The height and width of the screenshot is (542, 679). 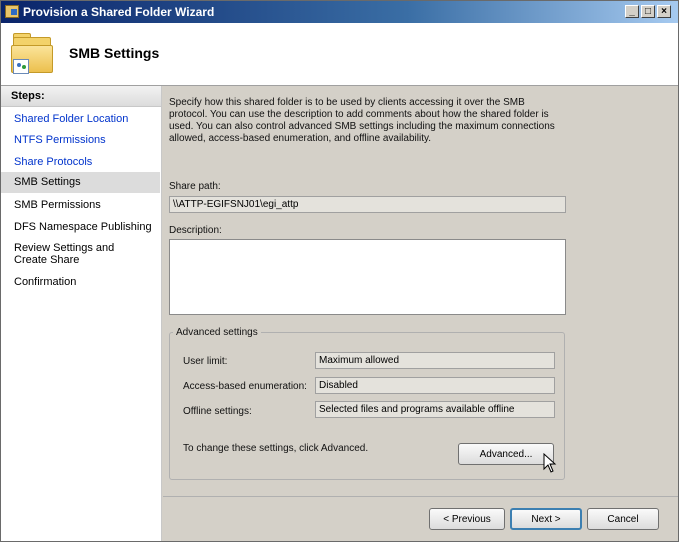 I want to click on page-title: SMB Settings, so click(x=114, y=53).